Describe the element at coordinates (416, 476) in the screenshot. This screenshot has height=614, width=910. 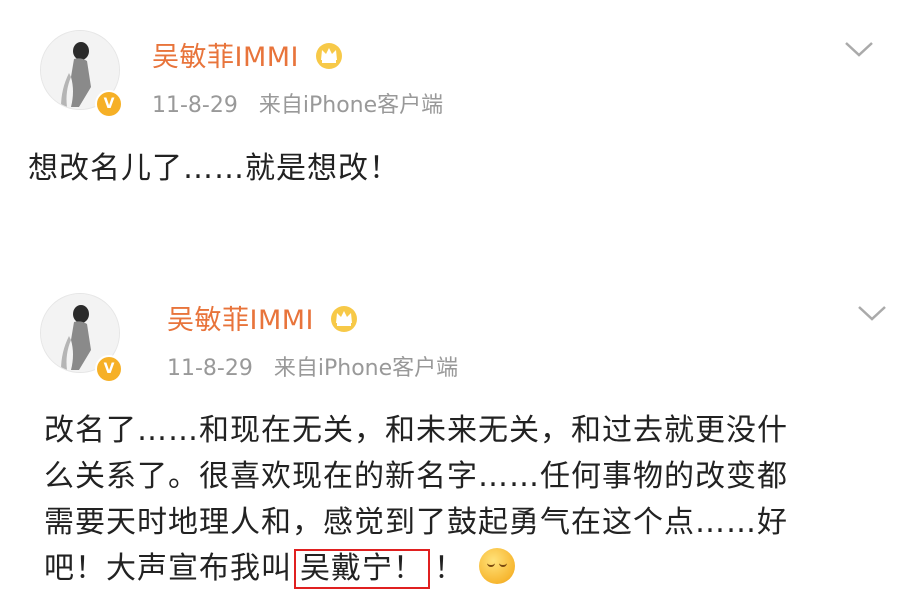
I see `post-line: 么关系了。很喜欢现在的新名字……任何事物的改变都` at that location.